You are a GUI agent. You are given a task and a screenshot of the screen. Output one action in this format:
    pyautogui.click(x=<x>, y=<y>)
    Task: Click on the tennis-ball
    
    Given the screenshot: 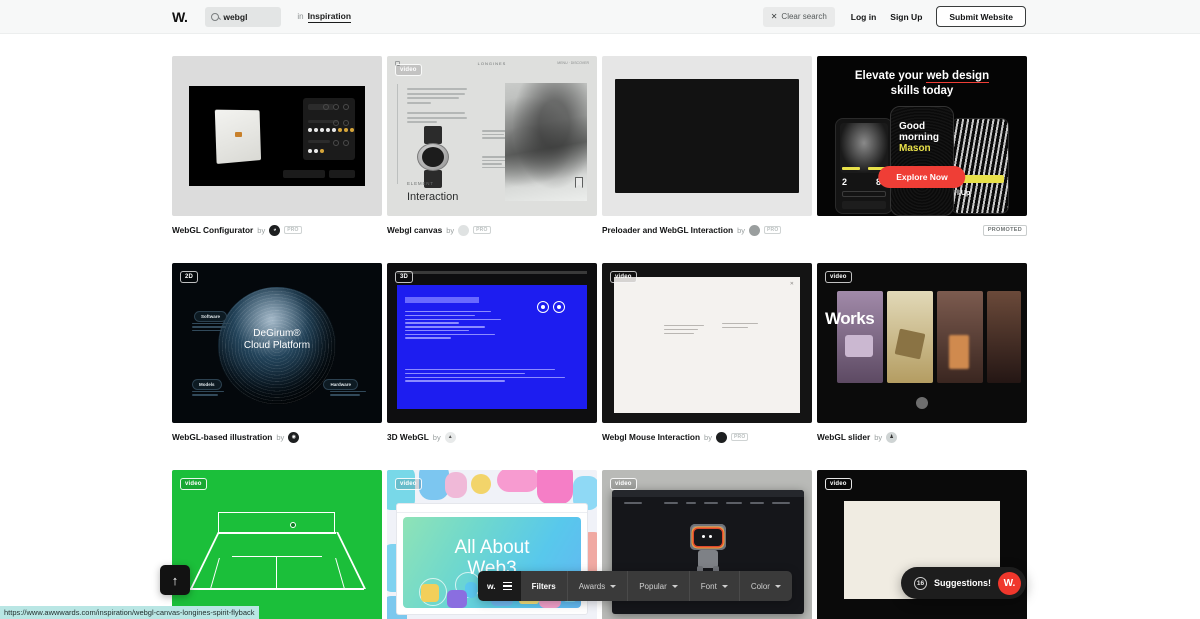 What is the action you would take?
    pyautogui.click(x=293, y=525)
    